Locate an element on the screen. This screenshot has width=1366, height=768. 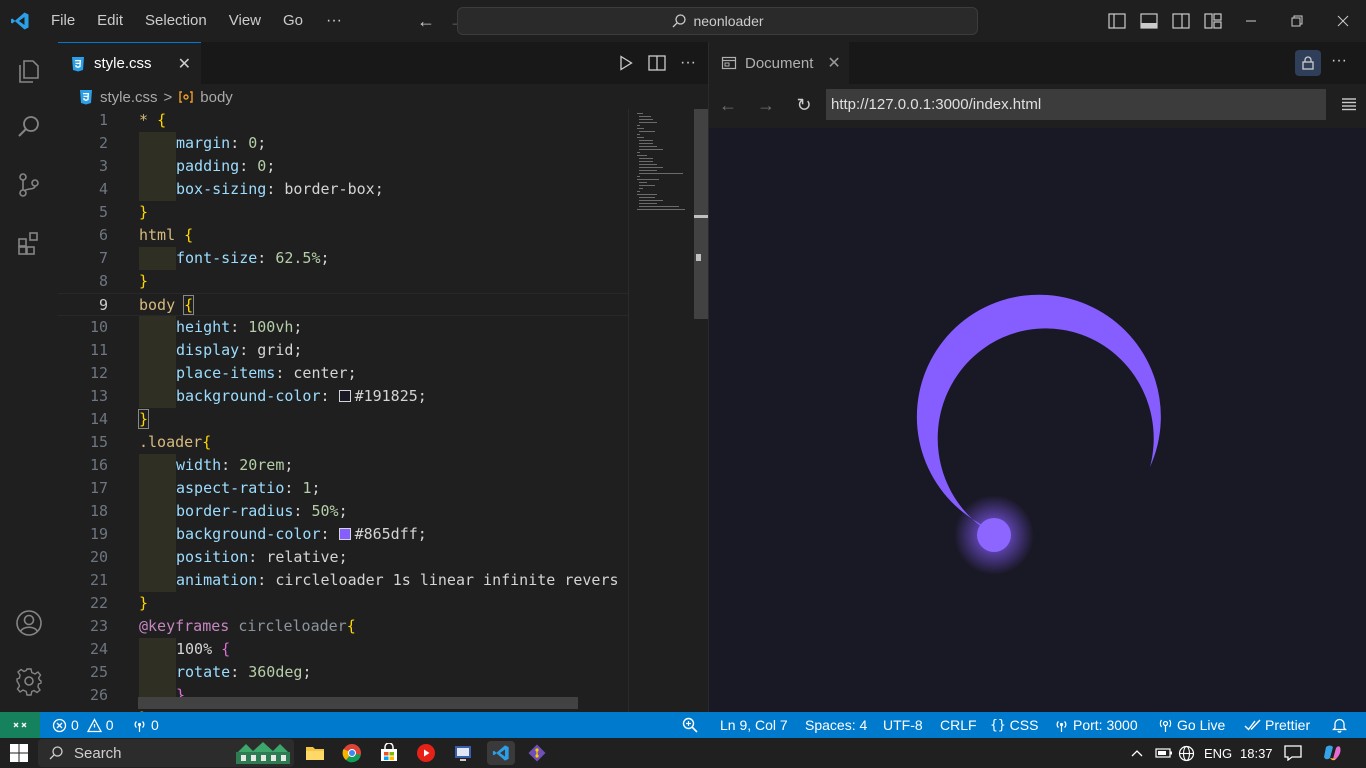
close-window-icon is located at coordinates (1343, 21).